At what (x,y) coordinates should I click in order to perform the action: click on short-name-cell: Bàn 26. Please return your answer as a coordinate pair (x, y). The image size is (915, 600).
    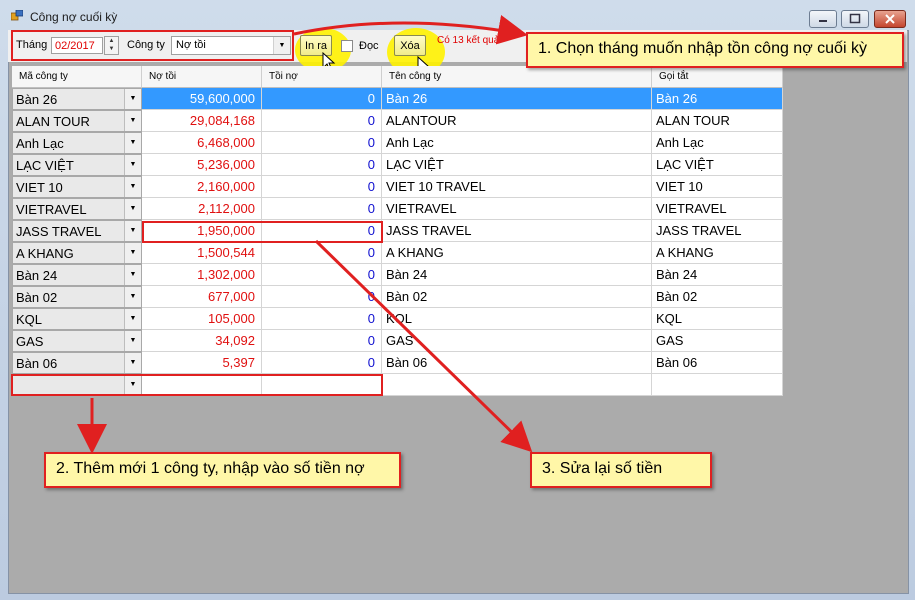
    Looking at the image, I should click on (717, 99).